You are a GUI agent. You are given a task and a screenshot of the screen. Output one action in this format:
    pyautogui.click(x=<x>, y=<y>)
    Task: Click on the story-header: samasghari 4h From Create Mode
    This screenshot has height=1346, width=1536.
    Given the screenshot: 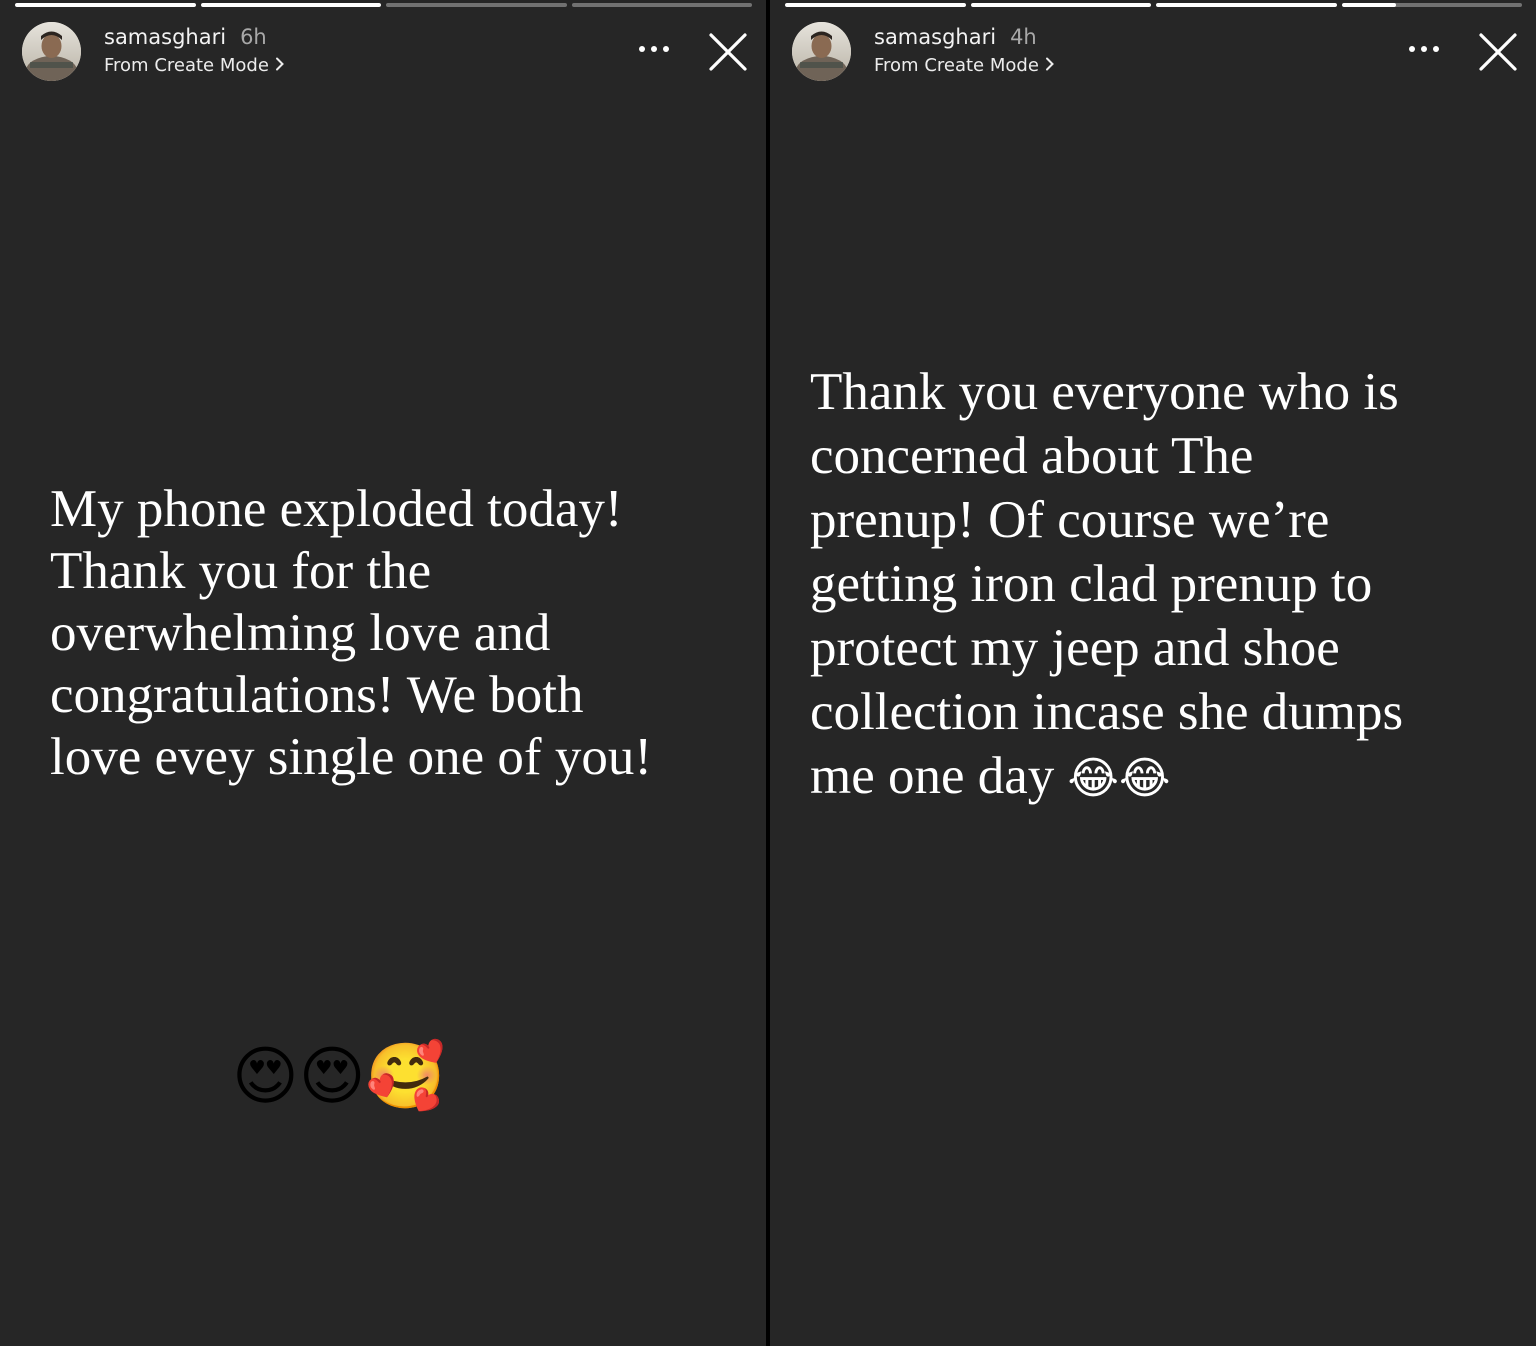 What is the action you would take?
    pyautogui.click(x=1156, y=52)
    